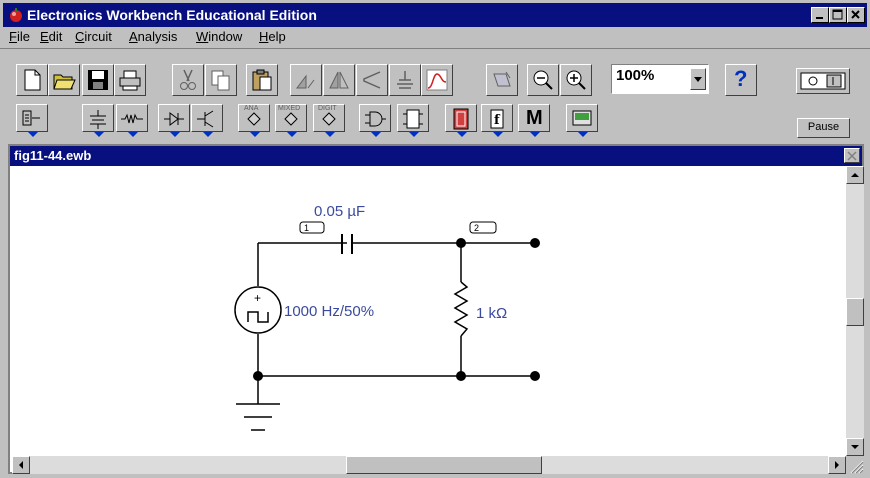 This screenshot has height=478, width=870. I want to click on node1-label: 1, so click(306, 228).